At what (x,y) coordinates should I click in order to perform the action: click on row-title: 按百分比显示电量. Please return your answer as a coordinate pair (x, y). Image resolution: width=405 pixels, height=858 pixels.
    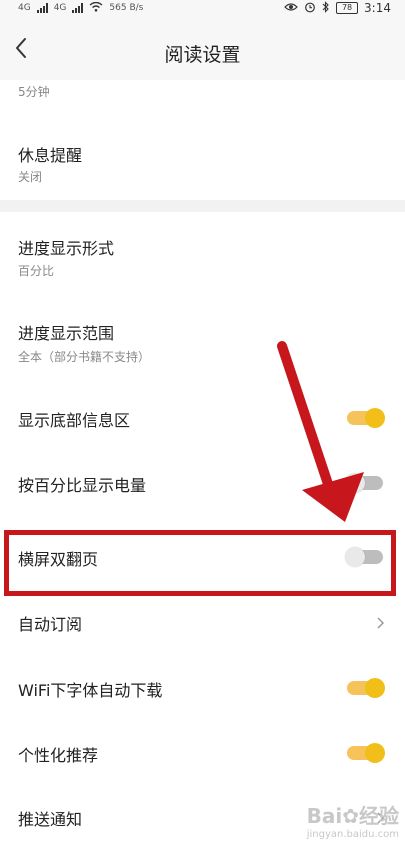
    Looking at the image, I should click on (82, 485).